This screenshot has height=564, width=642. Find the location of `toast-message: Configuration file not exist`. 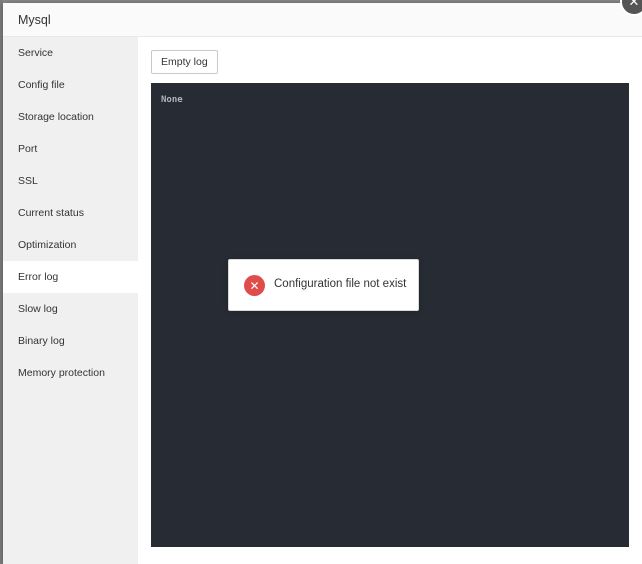

toast-message: Configuration file not exist is located at coordinates (340, 284).